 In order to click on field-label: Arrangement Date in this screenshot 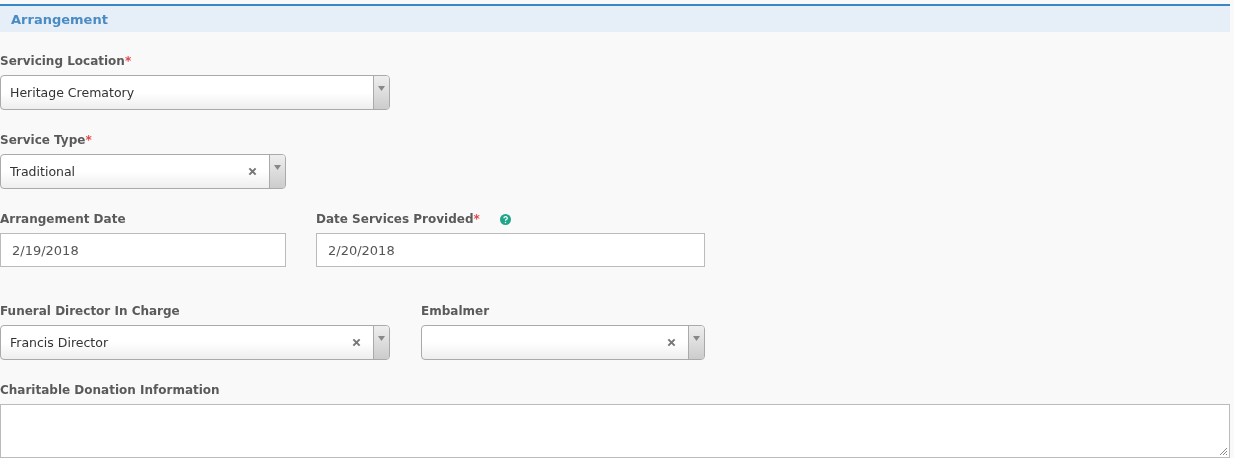, I will do `click(63, 219)`.